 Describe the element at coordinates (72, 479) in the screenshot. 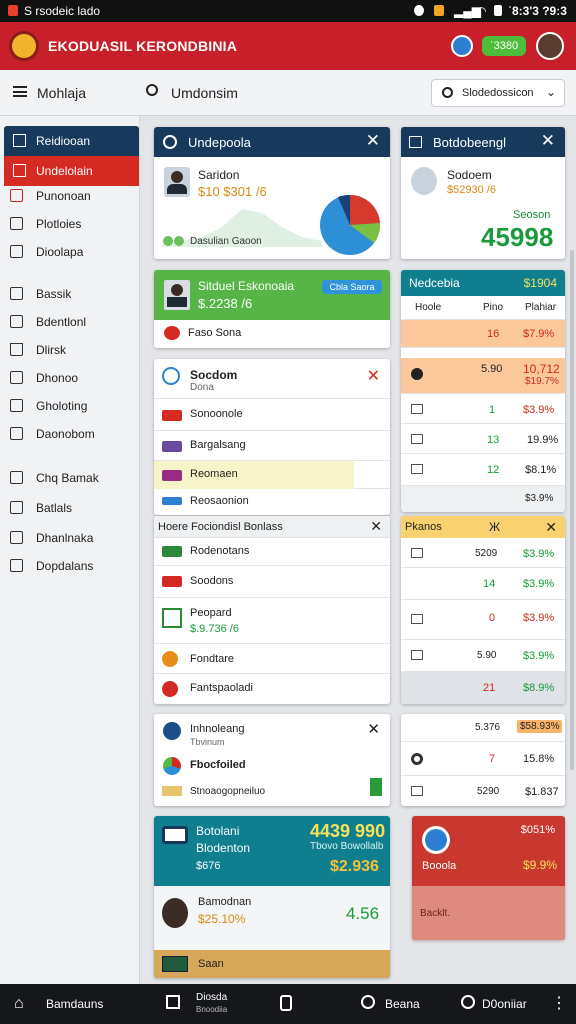

I see `sidebar-item-10: Chq Bamak` at that location.